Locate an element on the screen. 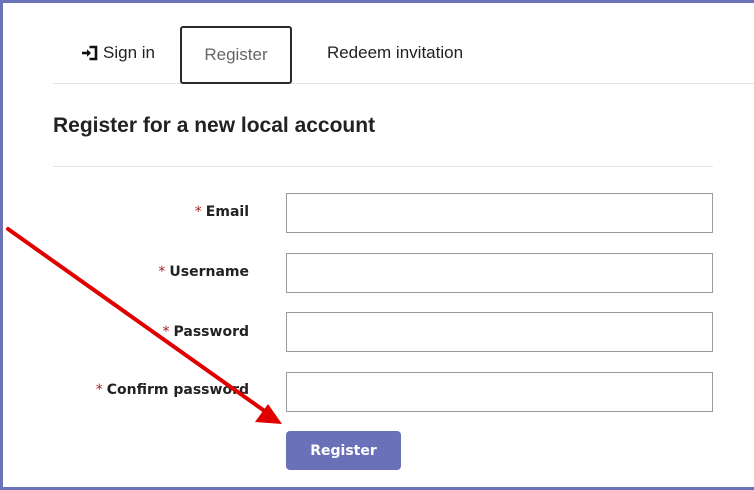 The image size is (754, 490). confirm-password-field is located at coordinates (499, 392).